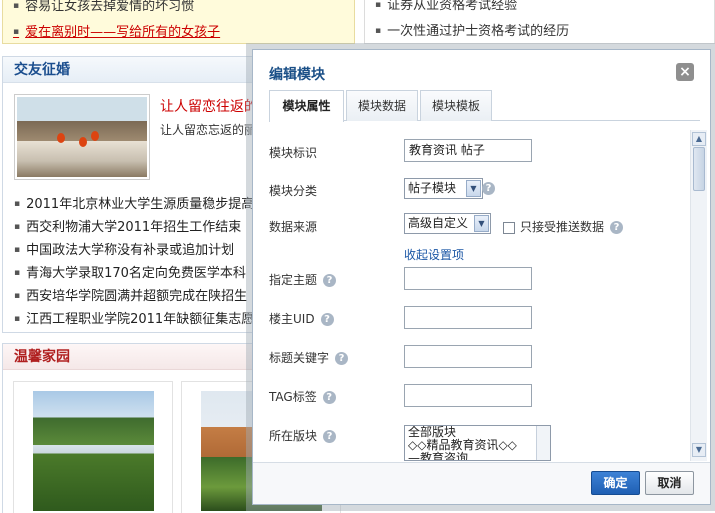 The image size is (715, 513). I want to click on push-only-label: 只接受推送数据, so click(562, 227).